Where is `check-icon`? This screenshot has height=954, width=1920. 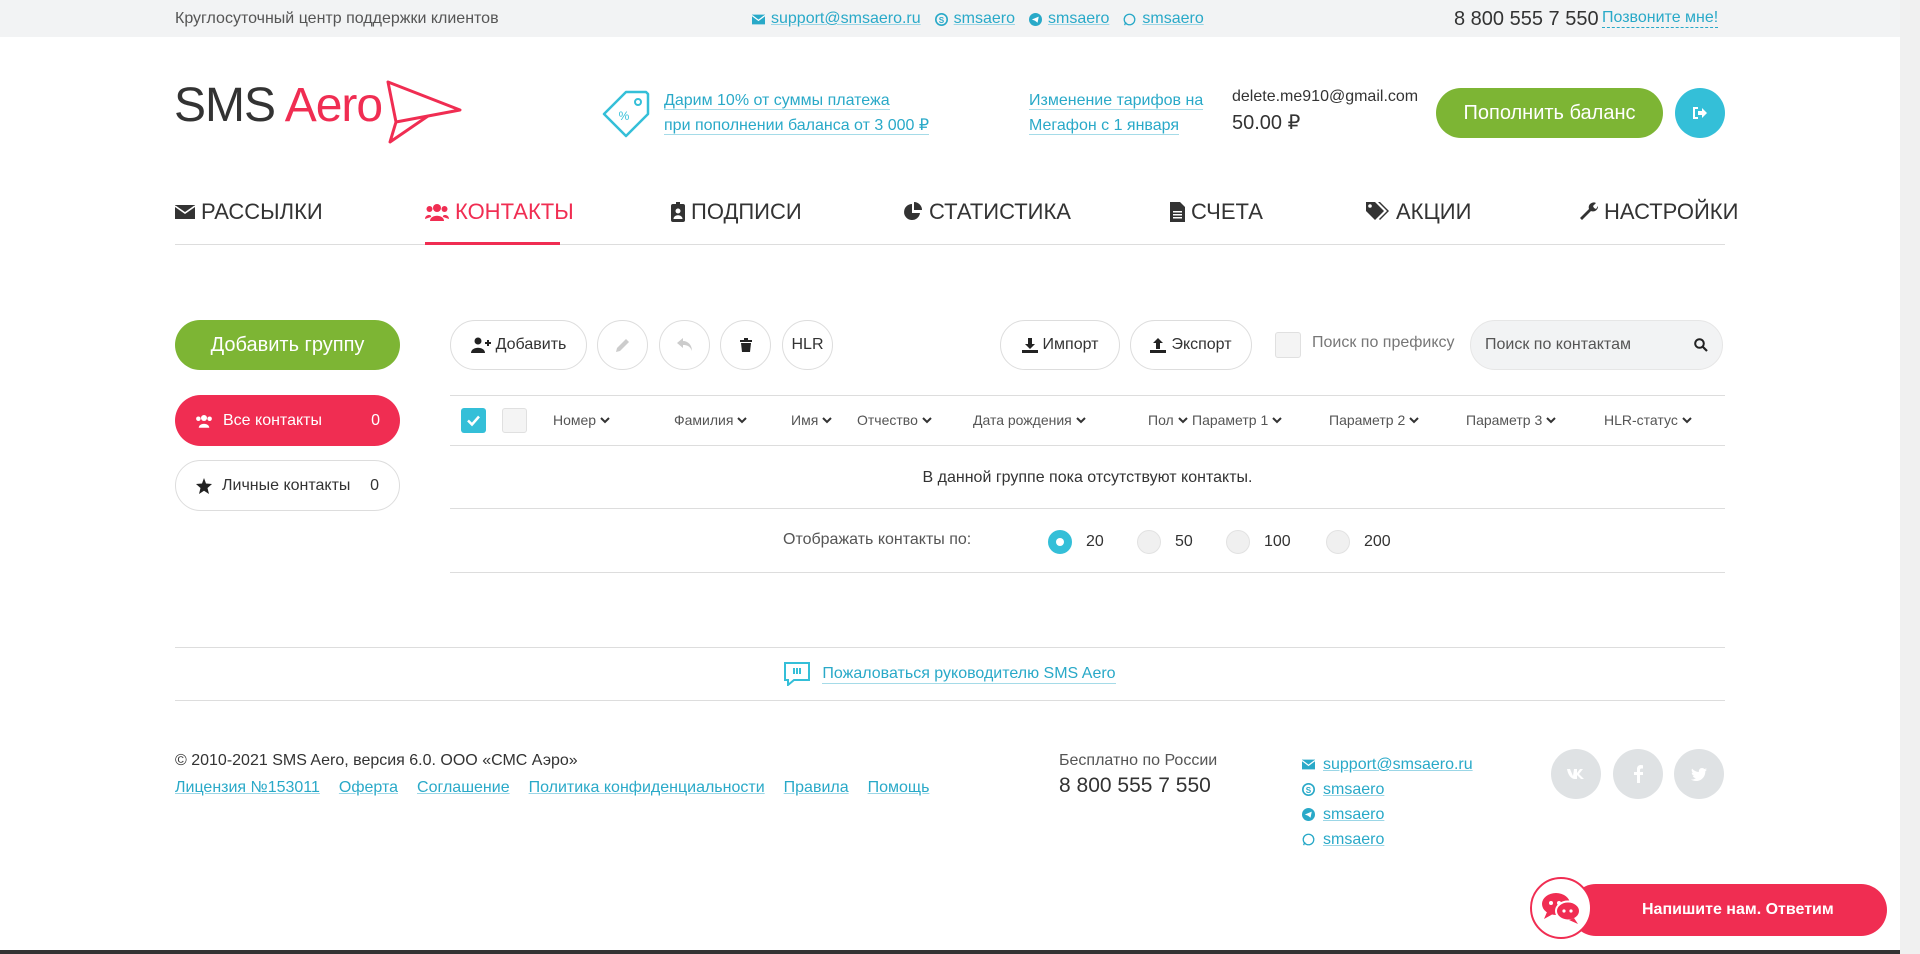 check-icon is located at coordinates (473, 421).